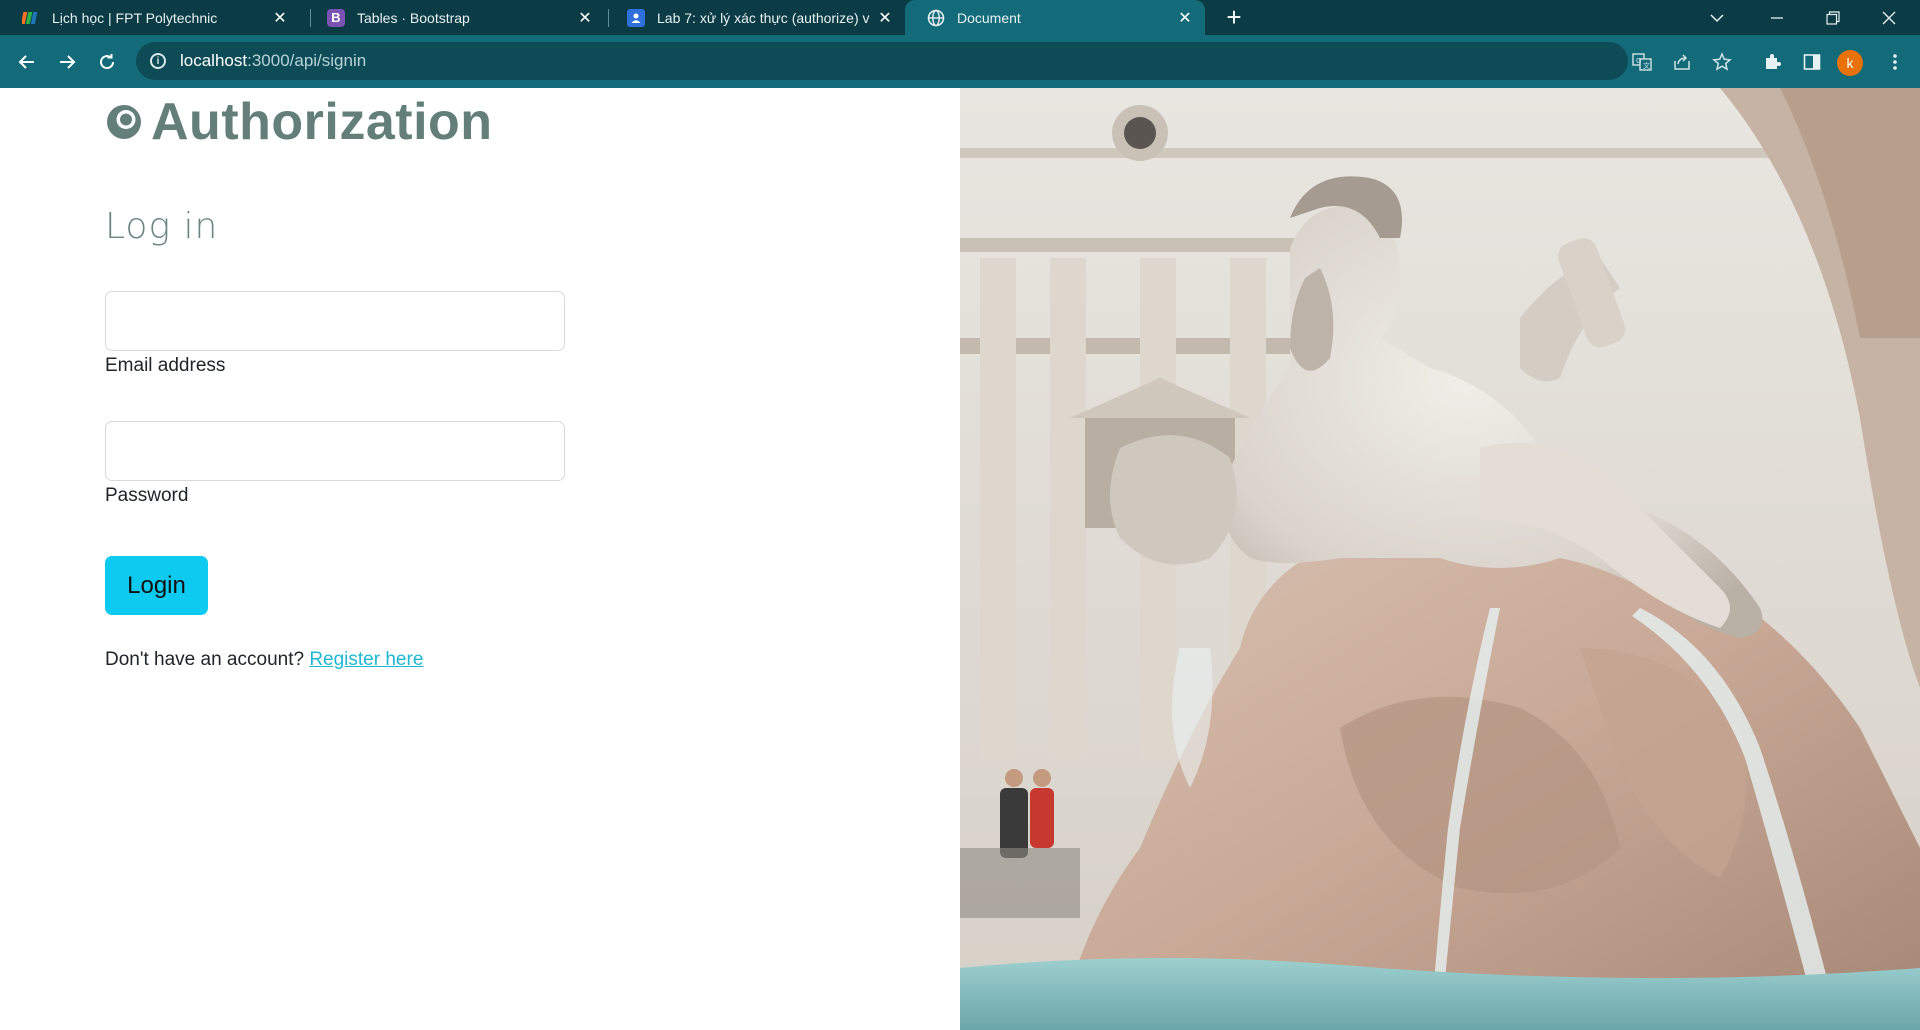  What do you see at coordinates (1833, 17) in the screenshot?
I see `restore-icon` at bounding box center [1833, 17].